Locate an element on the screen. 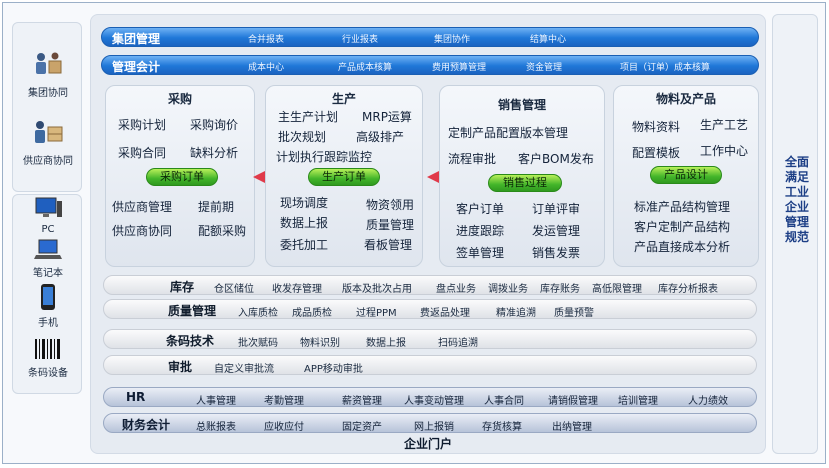 The width and height of the screenshot is (829, 468). material-item: 配置模板 is located at coordinates (656, 153).